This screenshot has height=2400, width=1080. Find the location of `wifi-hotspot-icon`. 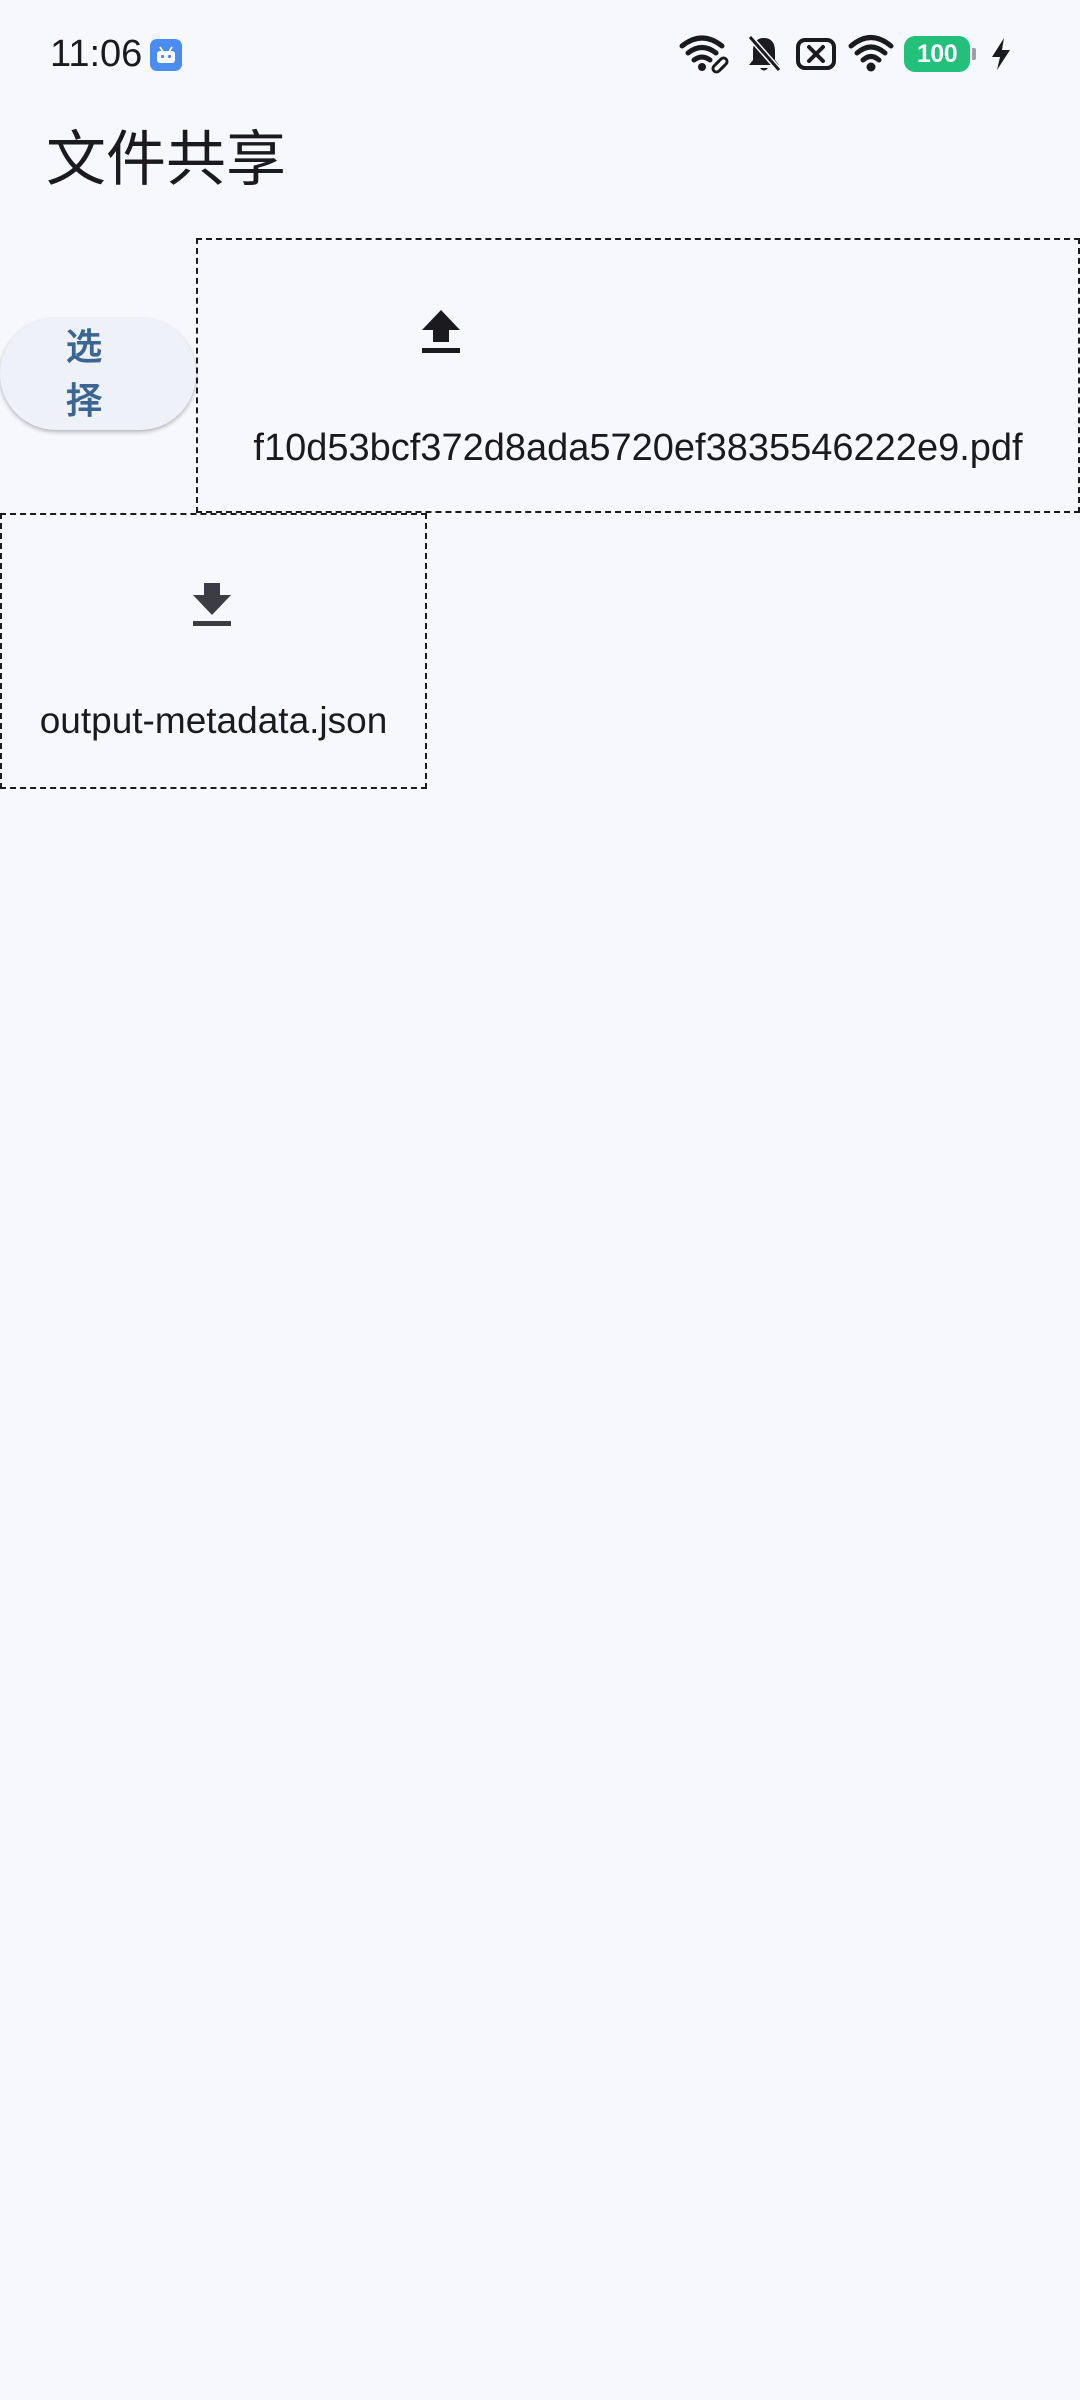

wifi-hotspot-icon is located at coordinates (706, 54).